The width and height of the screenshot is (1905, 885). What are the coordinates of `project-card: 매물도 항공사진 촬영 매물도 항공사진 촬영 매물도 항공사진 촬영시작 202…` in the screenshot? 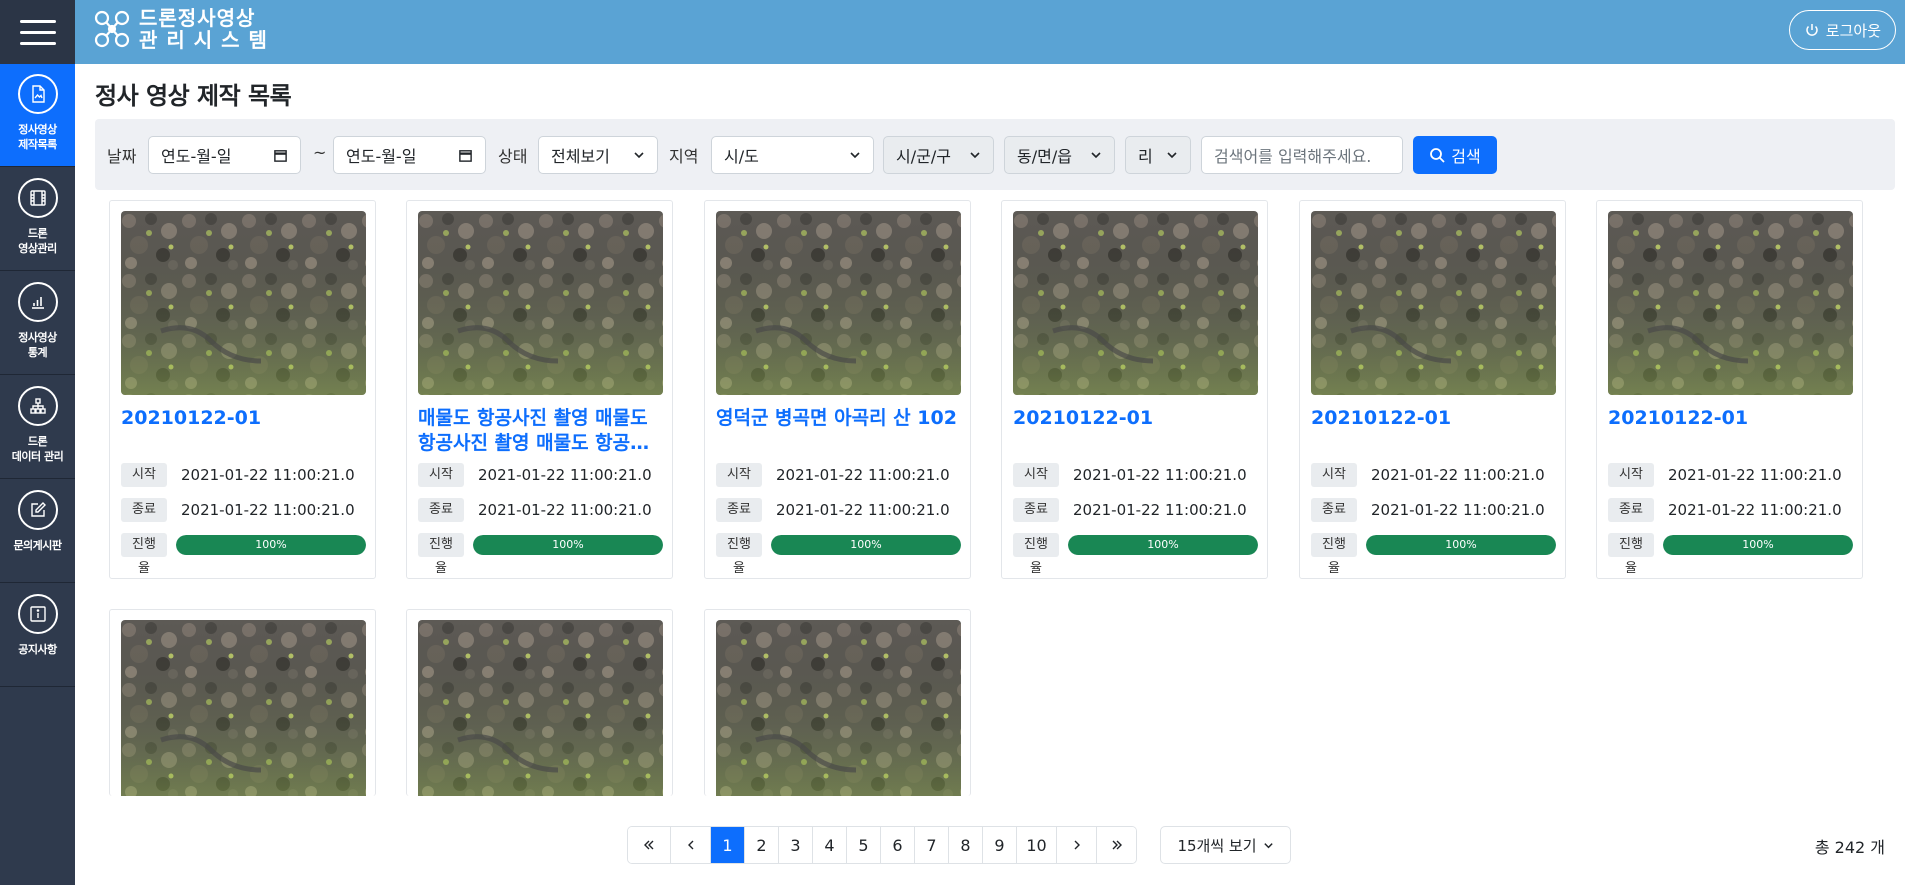 It's located at (539, 389).